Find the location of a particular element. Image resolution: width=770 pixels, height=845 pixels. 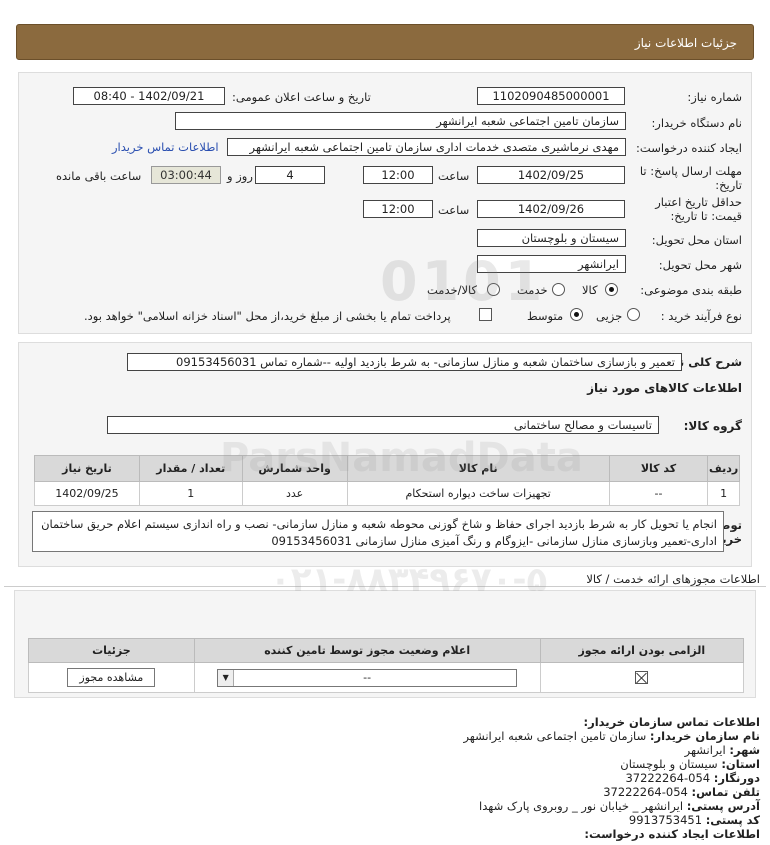

cell-qty: 1 is located at coordinates (190, 493).